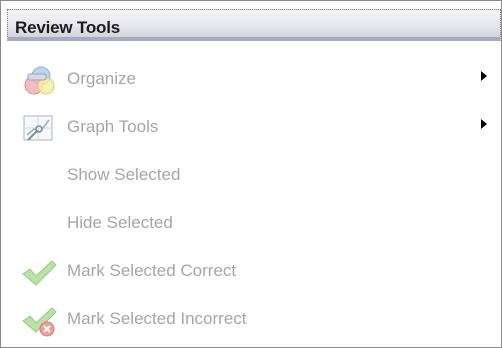  I want to click on menu-item-organize: Organize, so click(251, 80).